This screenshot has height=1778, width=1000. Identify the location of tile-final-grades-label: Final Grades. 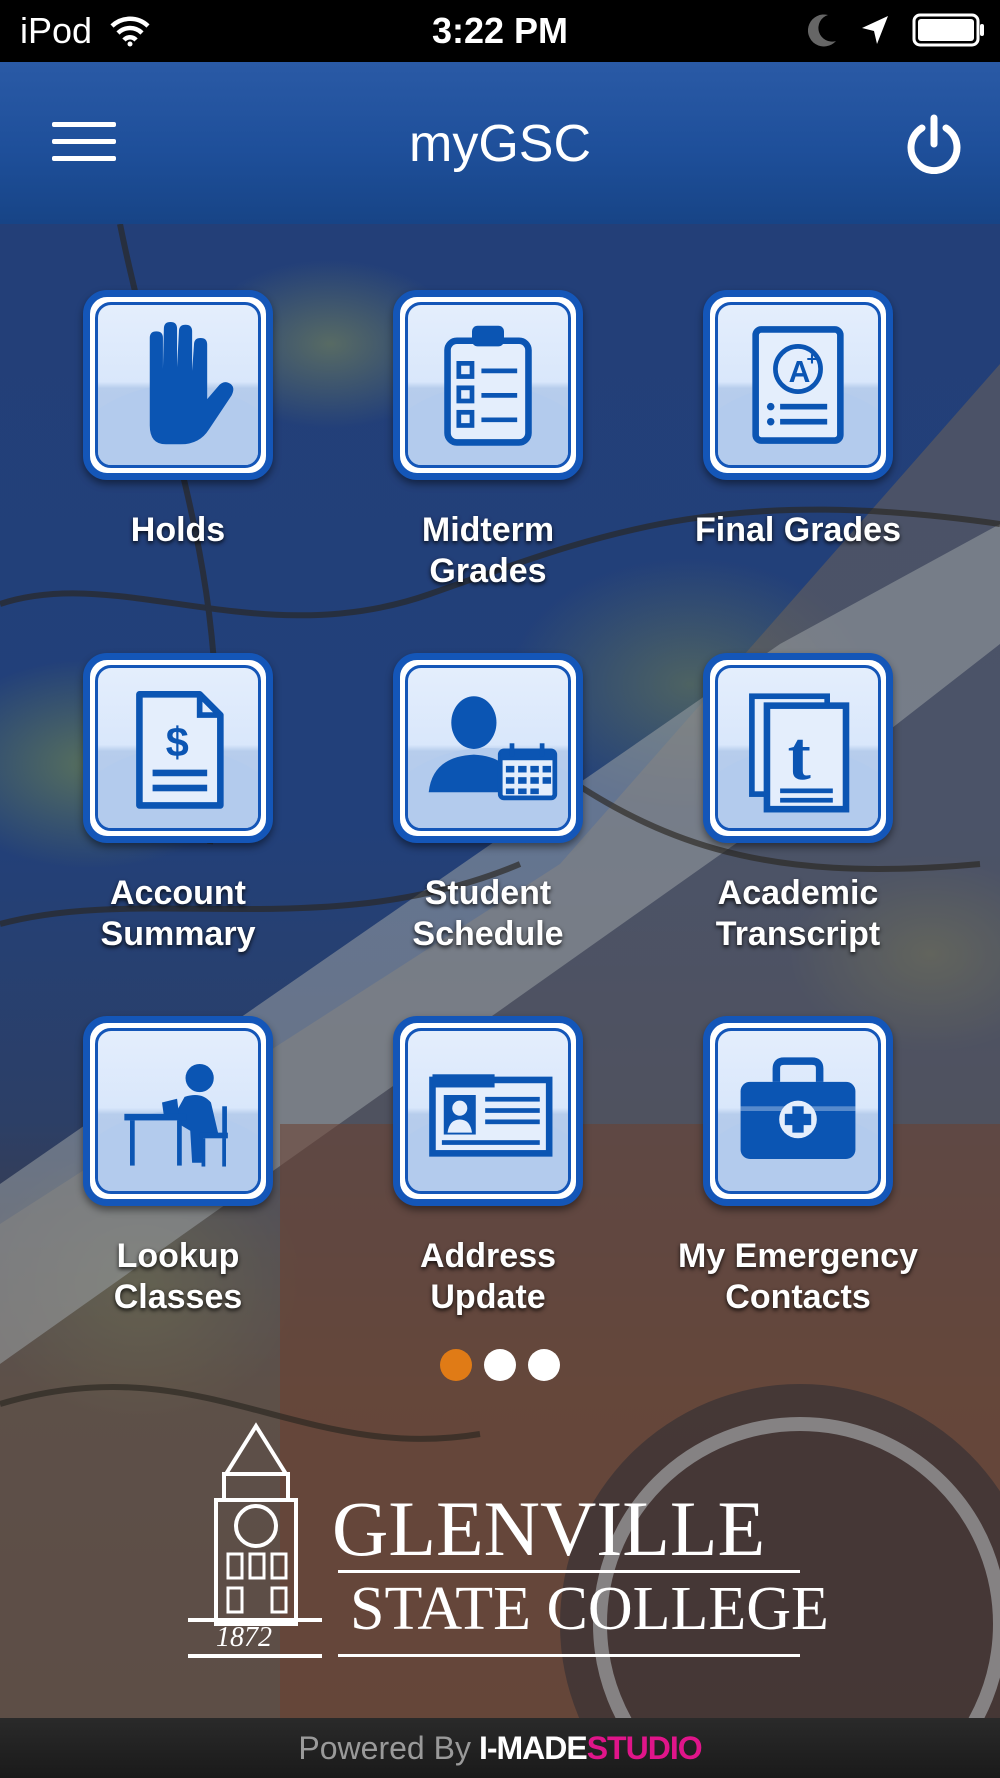
(798, 530).